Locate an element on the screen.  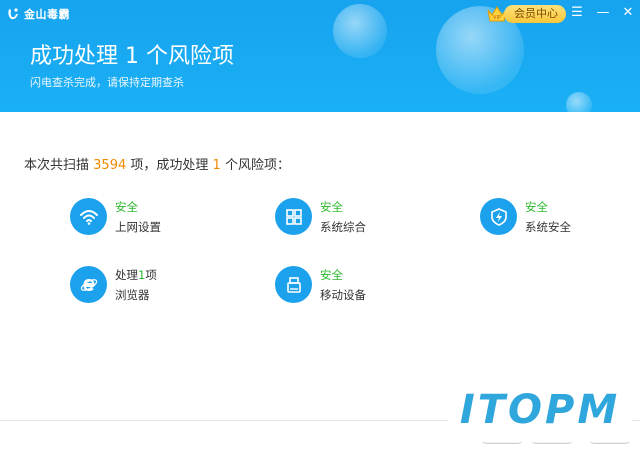
item-status: 处理1项 is located at coordinates (136, 275).